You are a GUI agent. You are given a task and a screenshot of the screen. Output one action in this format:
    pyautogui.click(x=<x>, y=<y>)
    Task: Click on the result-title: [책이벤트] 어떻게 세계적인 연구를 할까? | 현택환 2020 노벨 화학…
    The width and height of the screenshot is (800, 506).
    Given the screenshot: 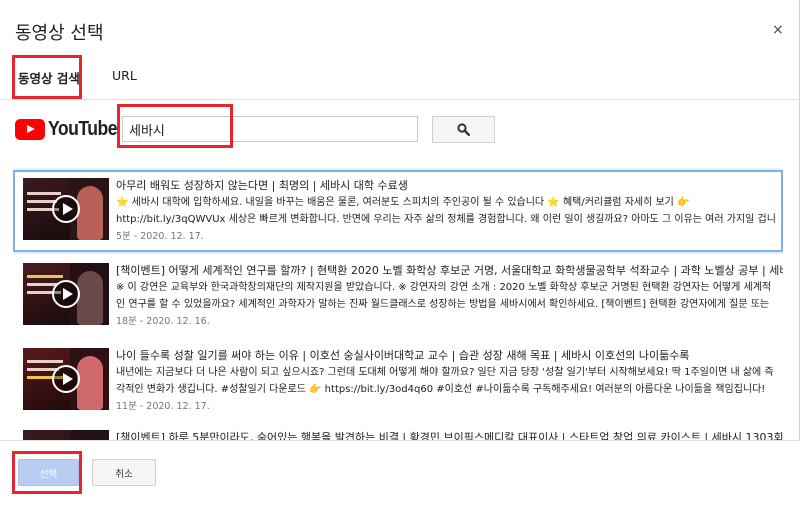 What is the action you would take?
    pyautogui.click(x=449, y=270)
    